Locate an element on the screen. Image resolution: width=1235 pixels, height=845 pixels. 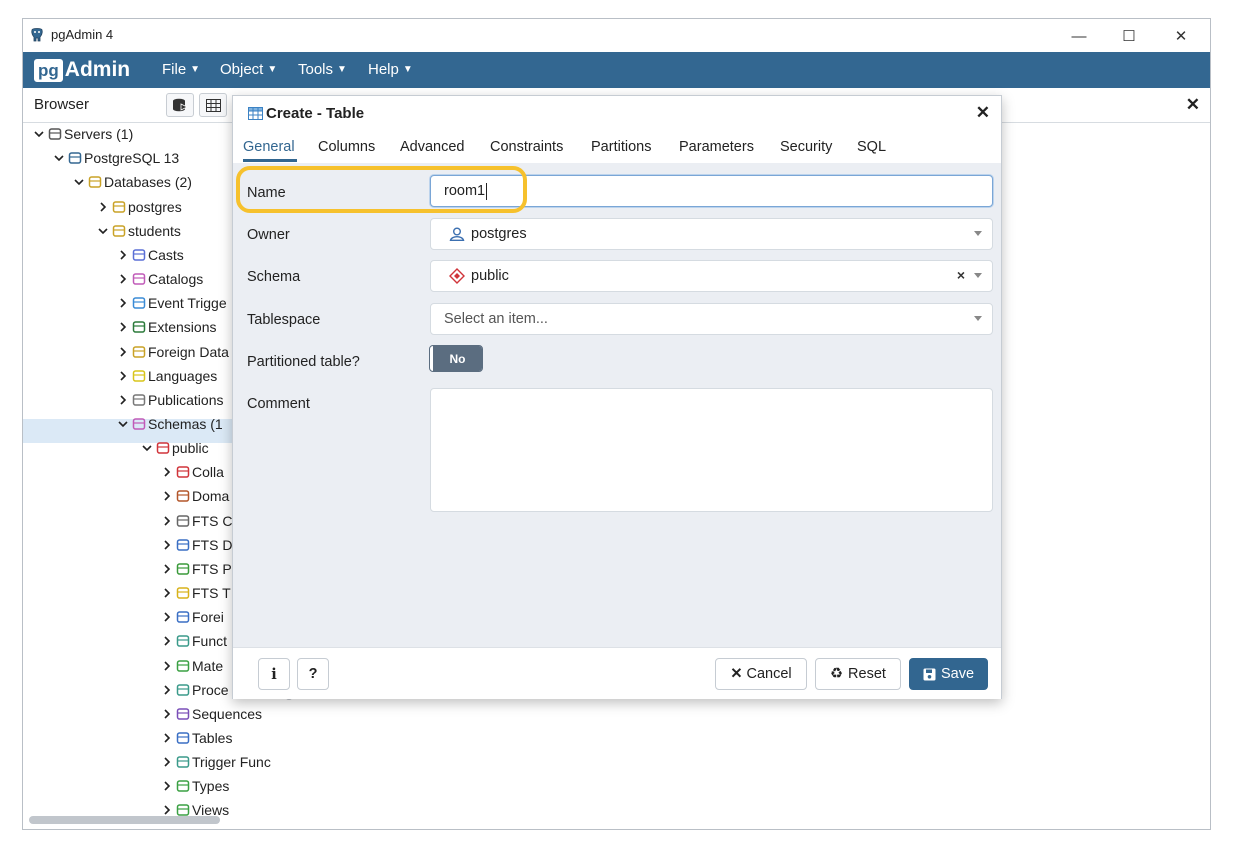
tree-node-label: Casts is located at coordinates (166, 255).